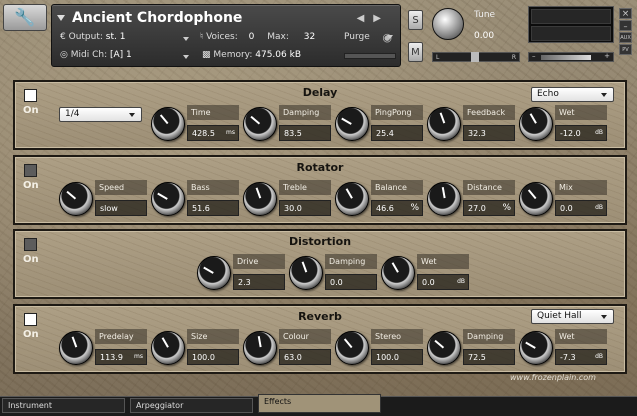  I want to click on control-2: PingPong 25.4, so click(380, 125).